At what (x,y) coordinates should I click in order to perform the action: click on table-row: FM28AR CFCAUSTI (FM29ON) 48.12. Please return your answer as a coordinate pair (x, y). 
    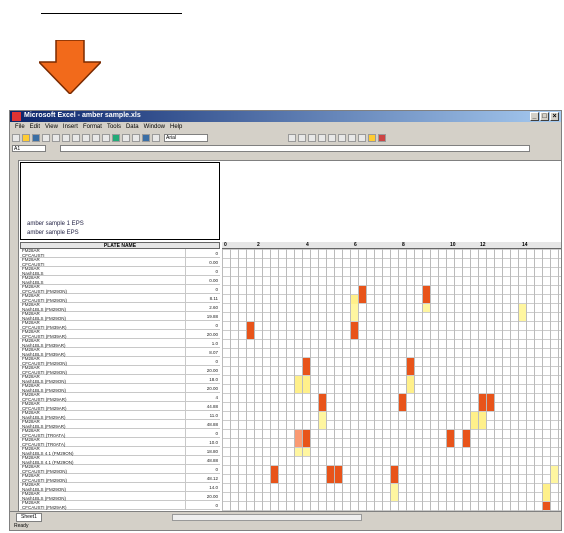
    Looking at the image, I should click on (120, 478).